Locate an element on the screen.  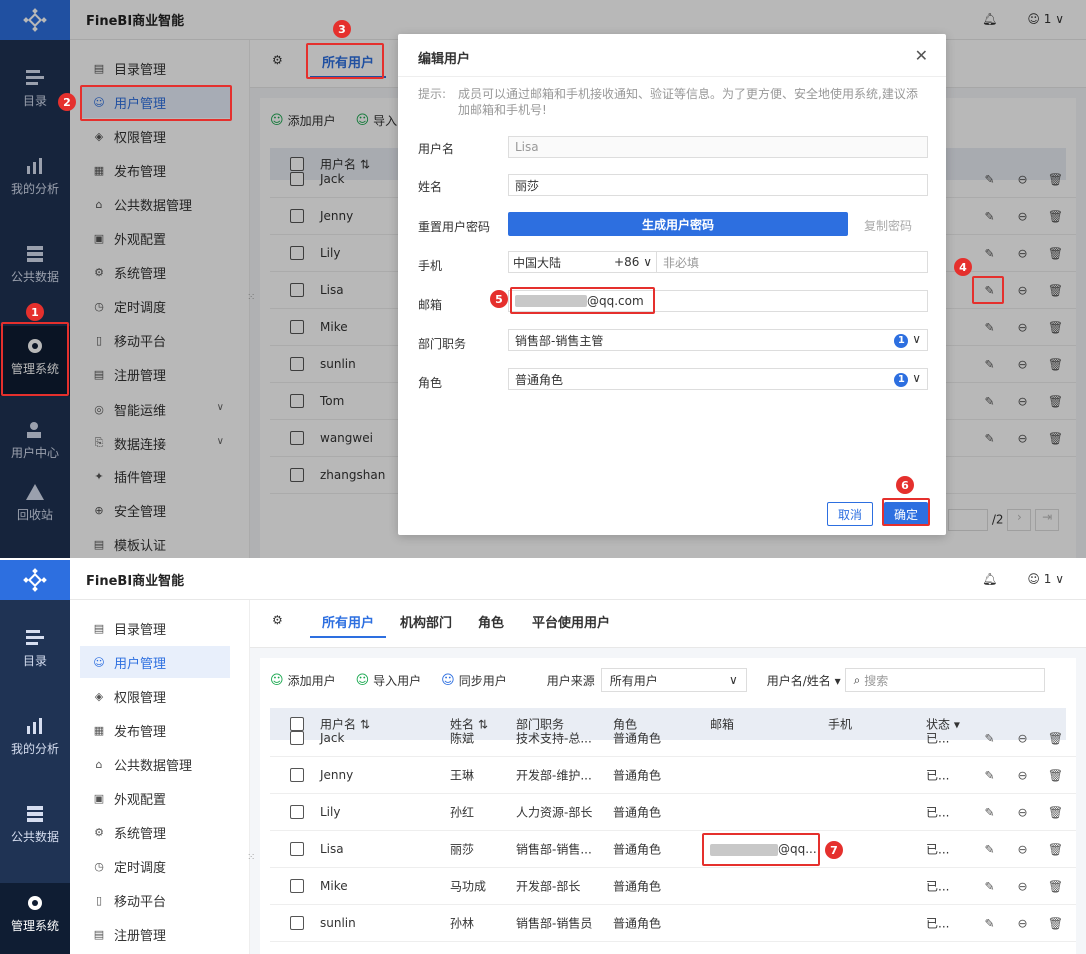
menu-item-appearance: ▣ 外观配置 is located at coordinates (155, 798).